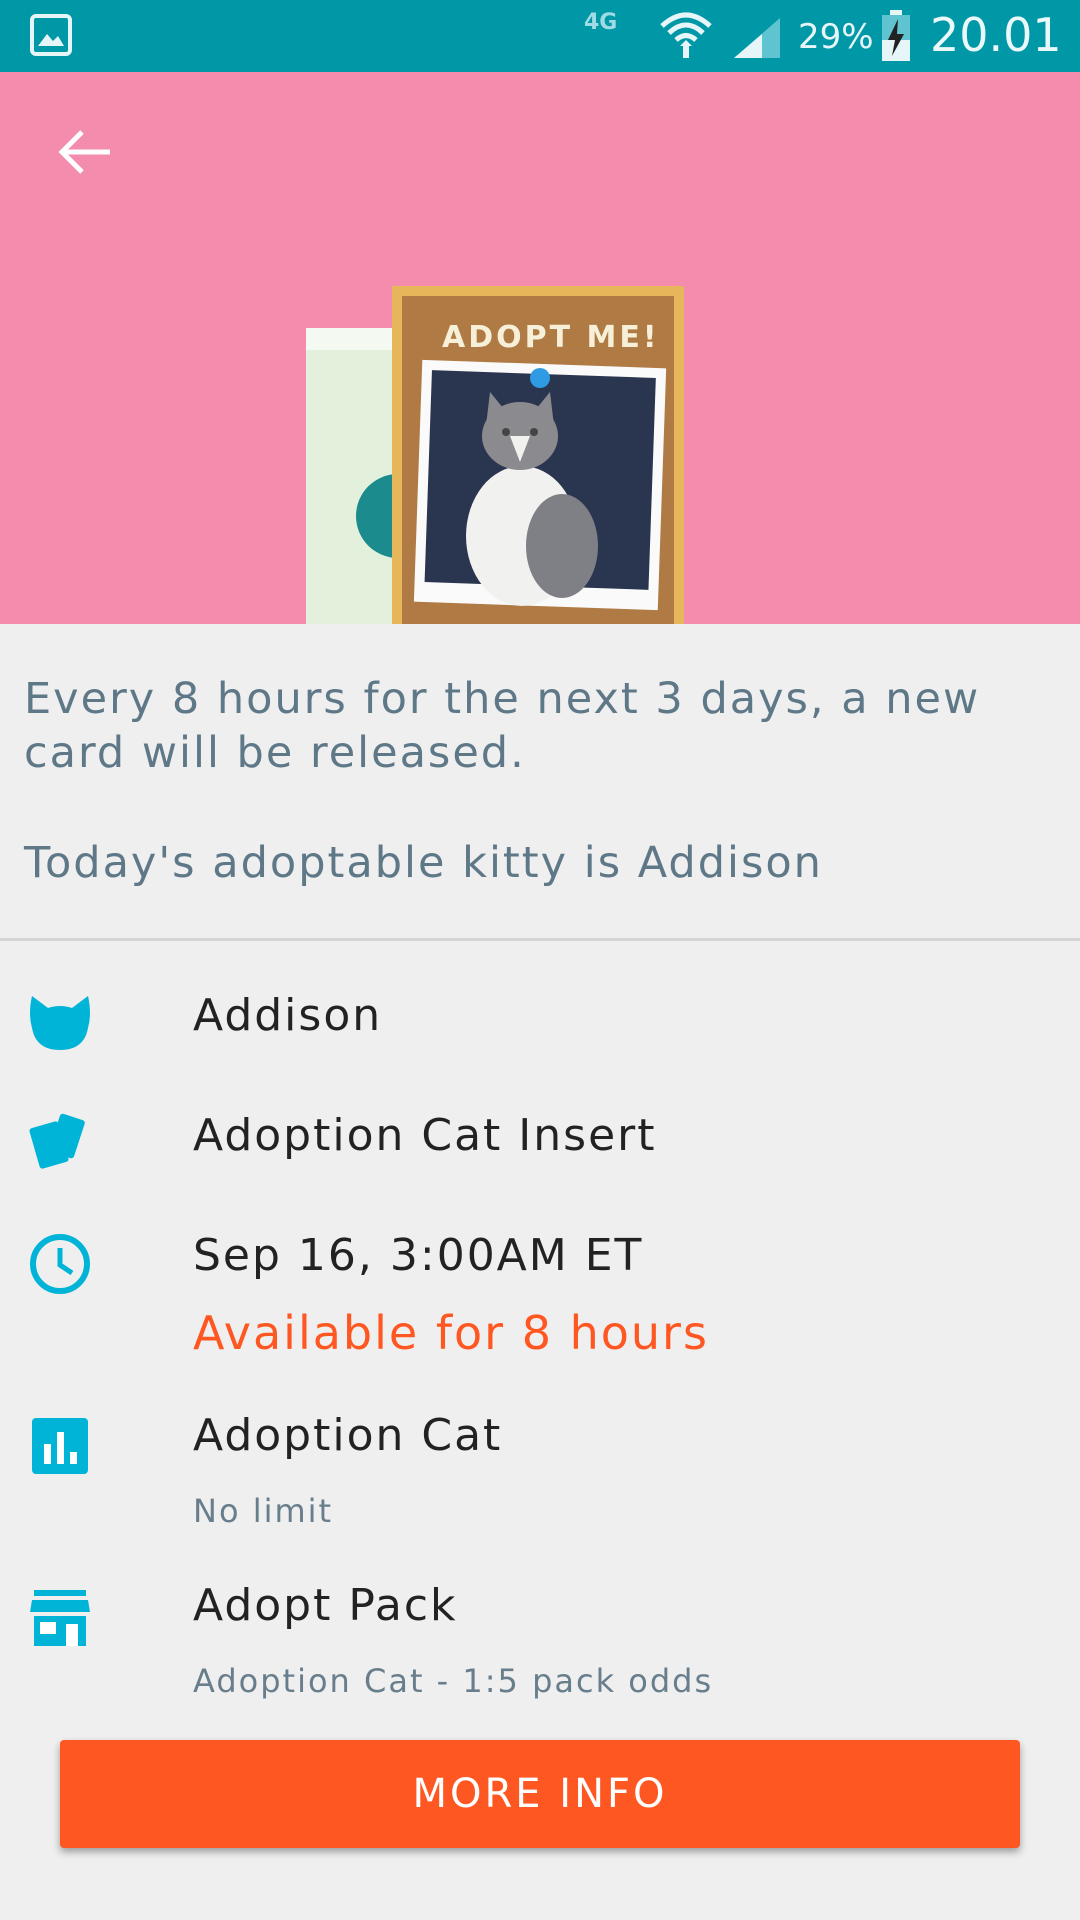 The width and height of the screenshot is (1080, 1920). I want to click on card-set-name: Adoption Cat Insert, so click(425, 1135).